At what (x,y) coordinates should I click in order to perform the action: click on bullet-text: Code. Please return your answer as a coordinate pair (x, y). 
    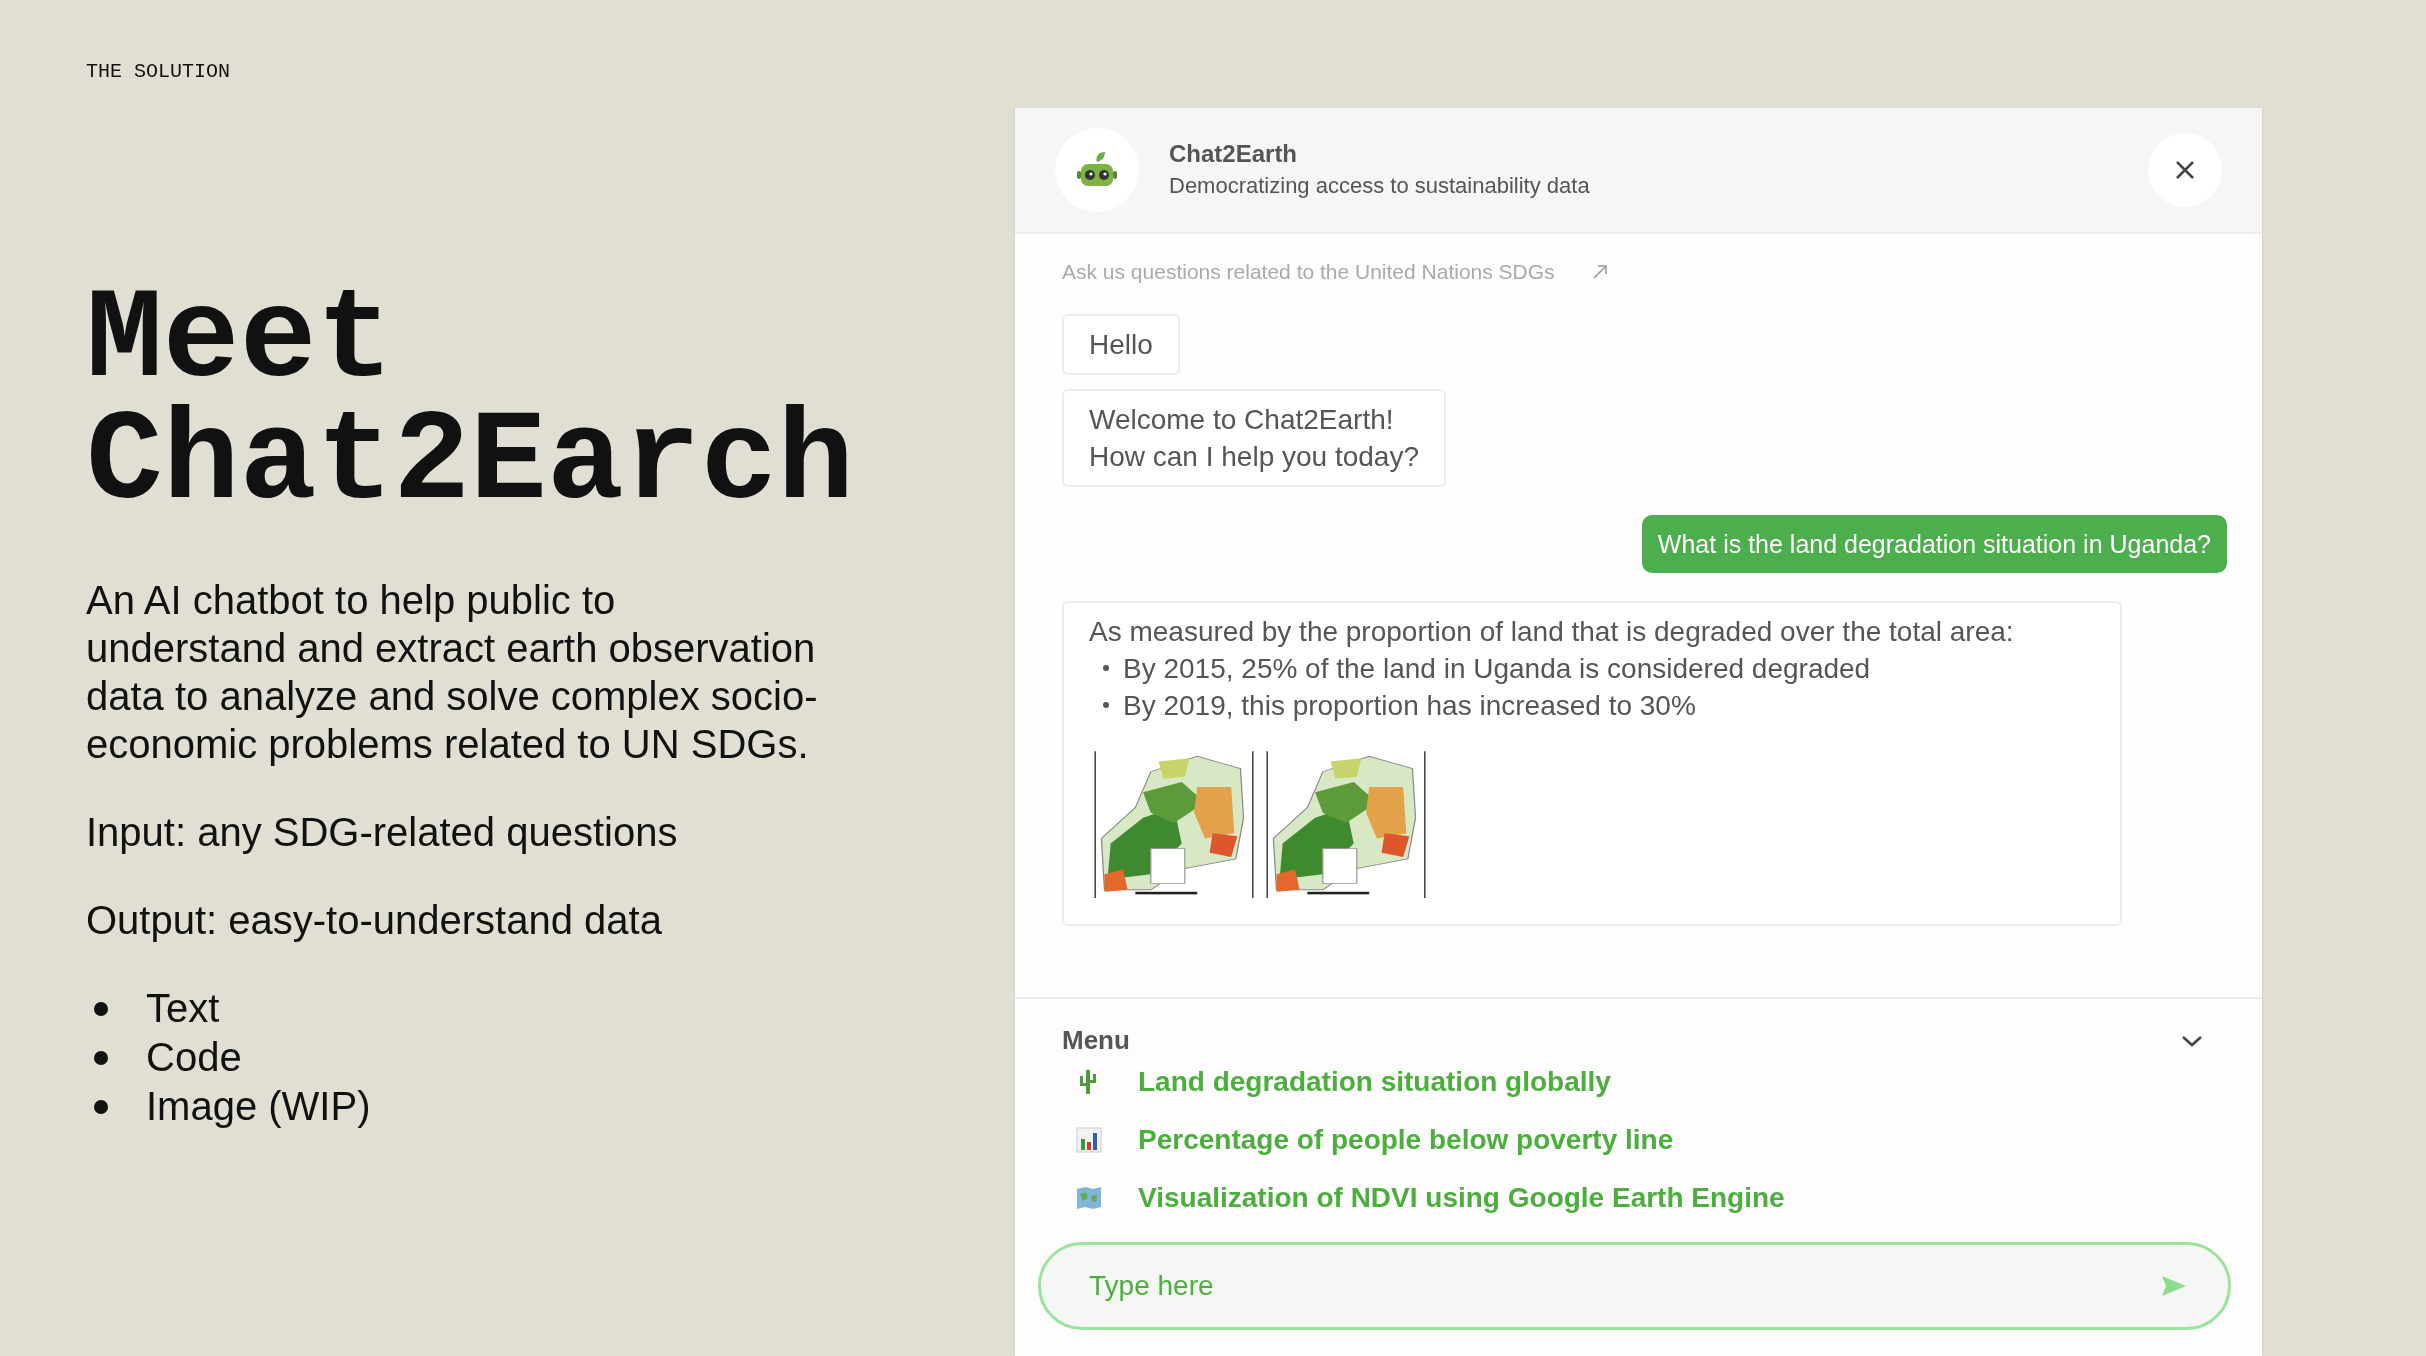
    Looking at the image, I should click on (194, 1057).